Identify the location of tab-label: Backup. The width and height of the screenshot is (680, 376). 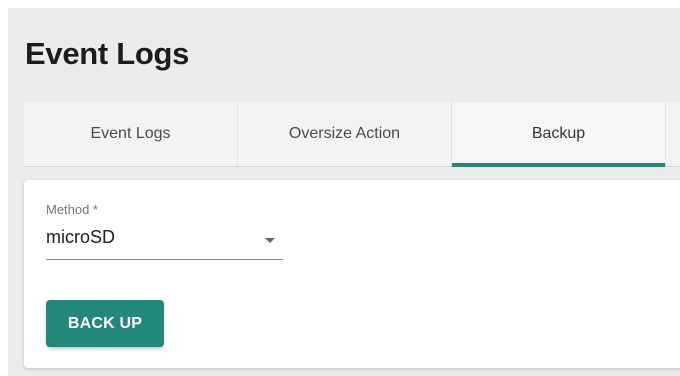
(558, 133).